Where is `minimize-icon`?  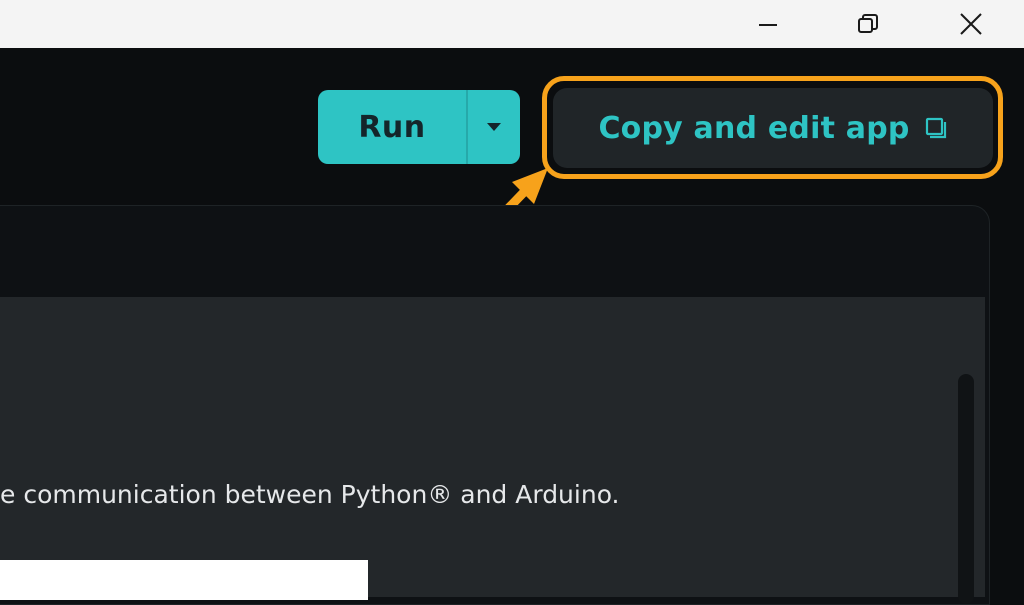 minimize-icon is located at coordinates (768, 25).